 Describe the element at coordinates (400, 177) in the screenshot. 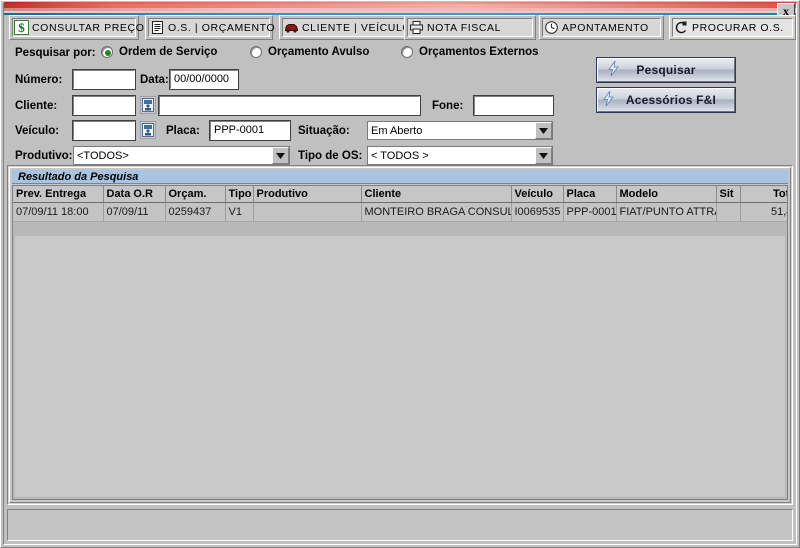

I see `results-panel-title: Resultado da Pesquisa` at that location.